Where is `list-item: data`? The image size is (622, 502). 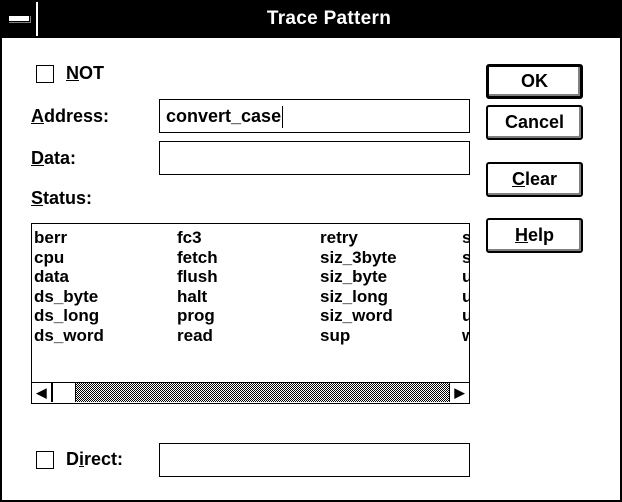 list-item: data is located at coordinates (69, 277).